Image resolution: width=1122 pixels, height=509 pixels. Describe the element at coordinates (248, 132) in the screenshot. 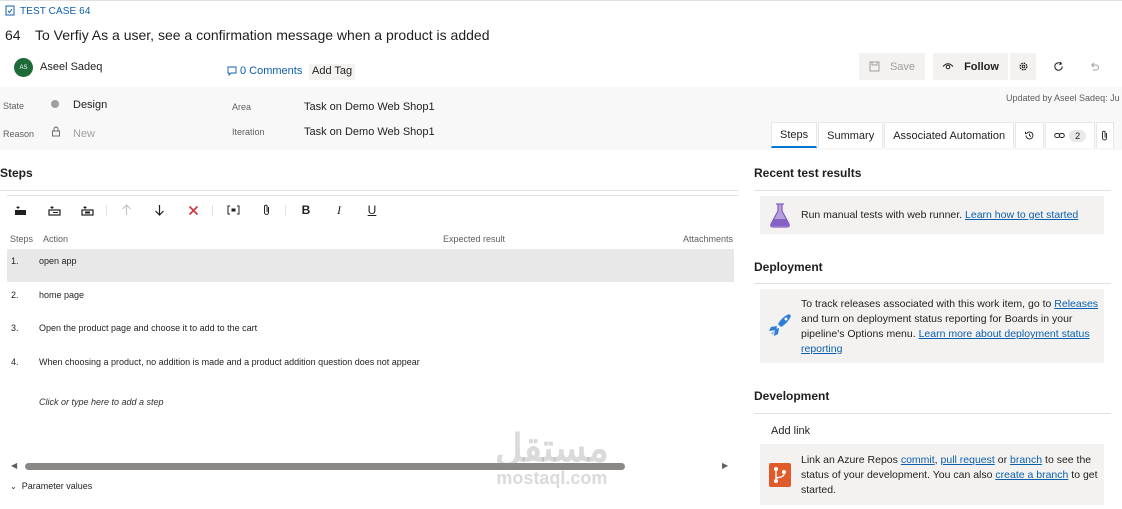

I see `iteration-label: Iteration` at that location.